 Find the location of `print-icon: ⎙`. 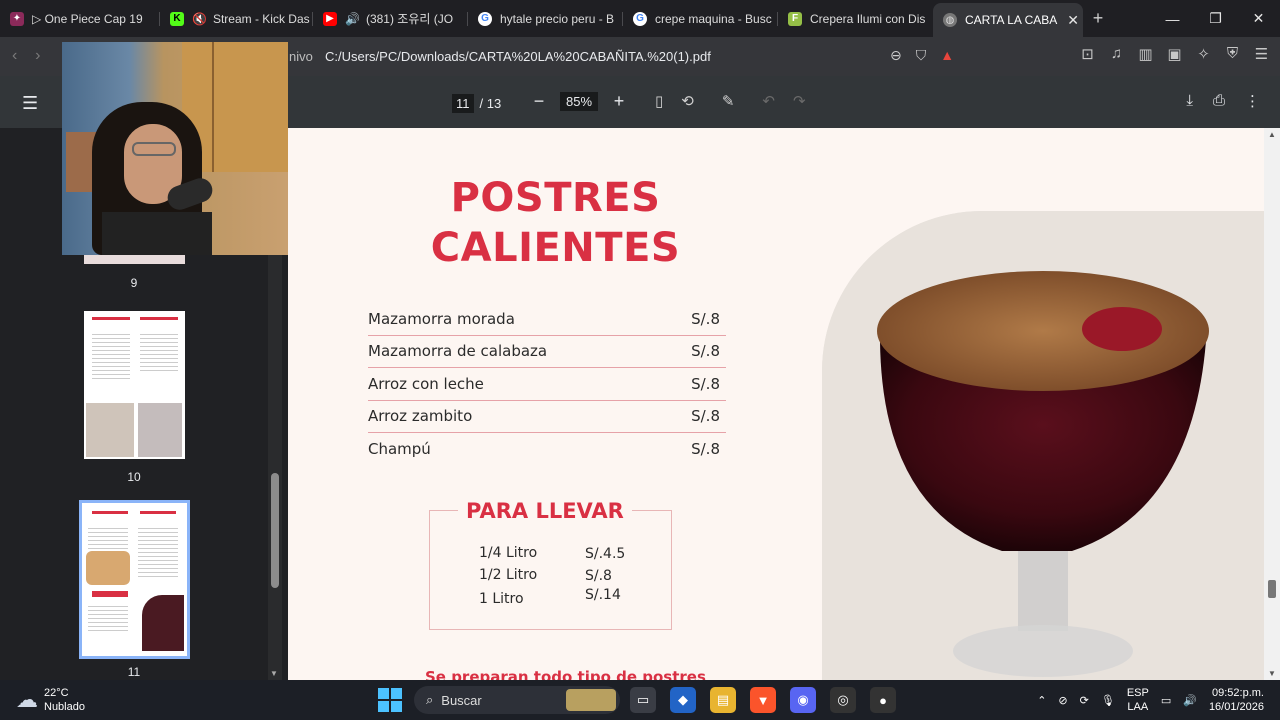

print-icon: ⎙ is located at coordinates (1219, 101).